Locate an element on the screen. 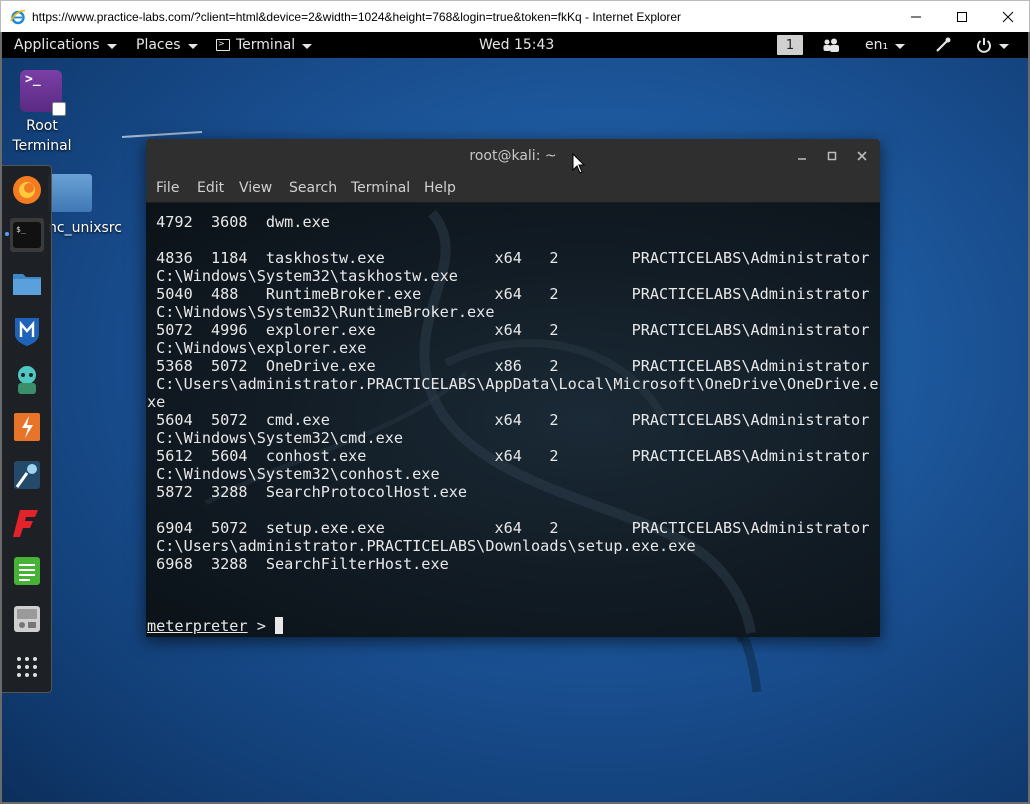 The image size is (1030, 804). dock-armitage is located at coordinates (27, 379).